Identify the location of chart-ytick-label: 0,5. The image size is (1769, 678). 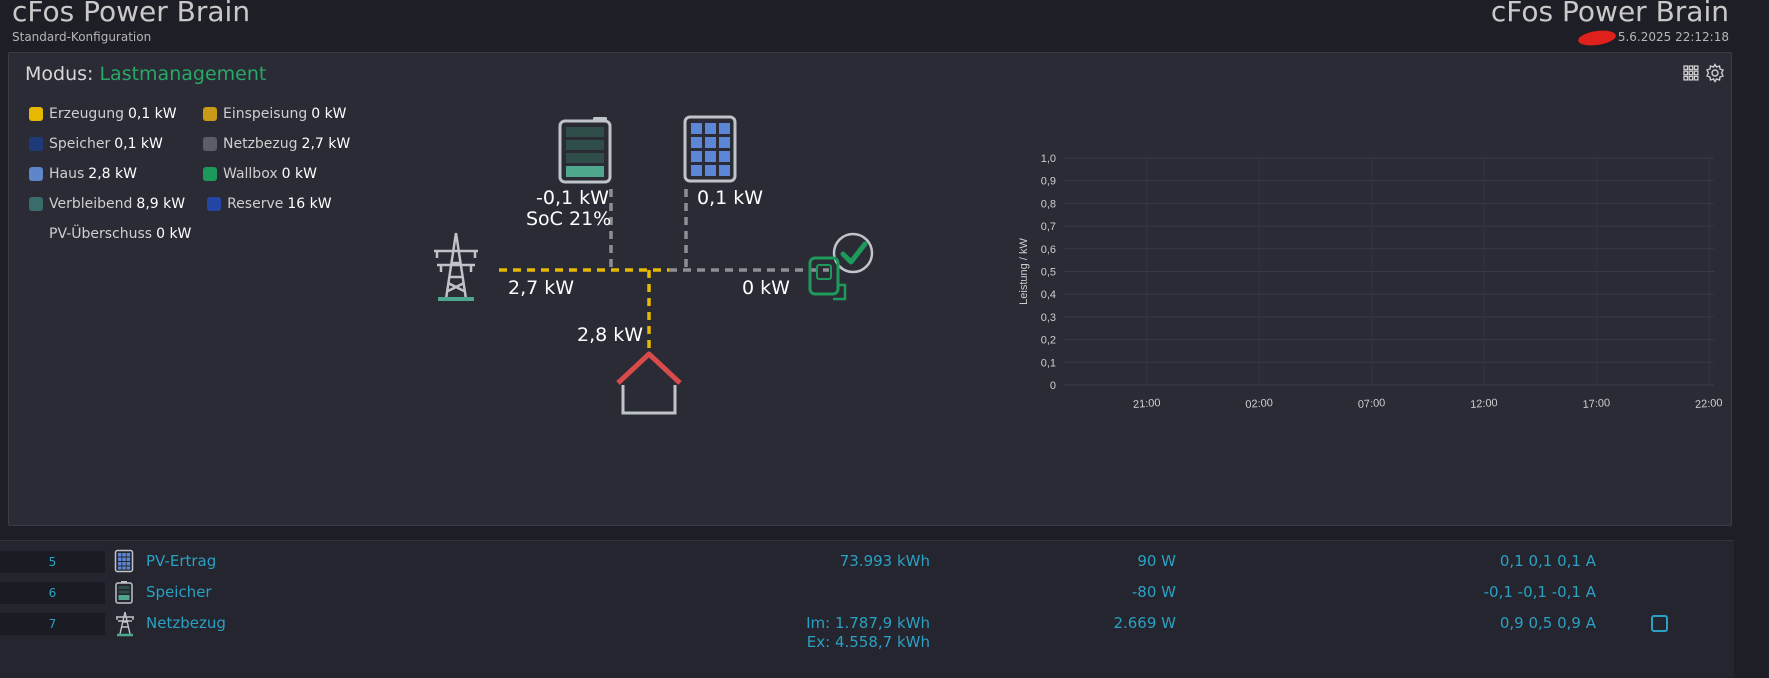
(1048, 273).